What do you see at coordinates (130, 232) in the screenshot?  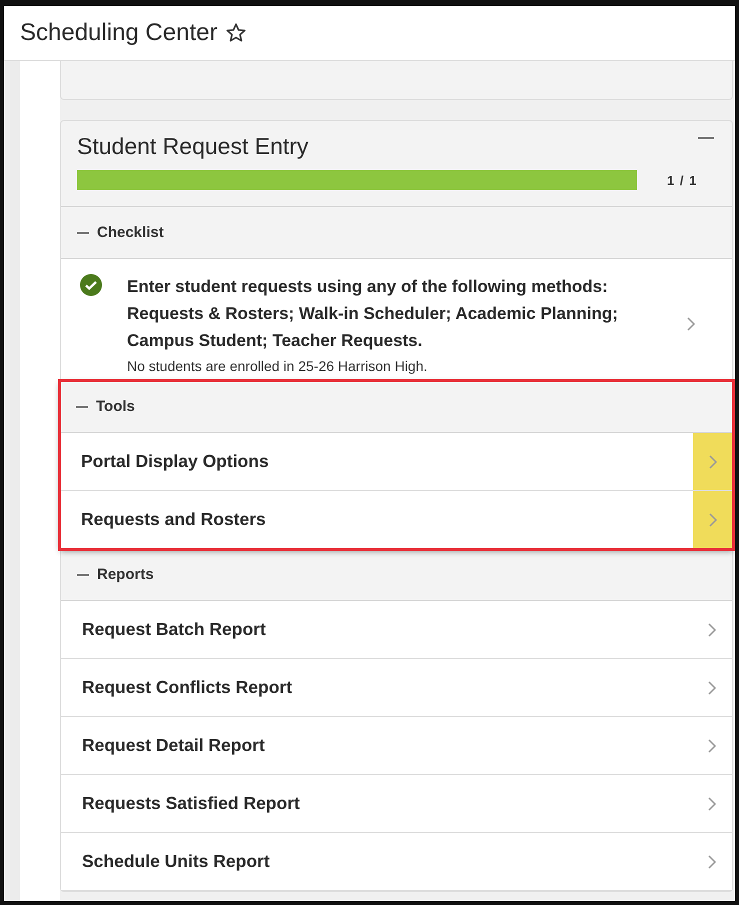 I see `section-heading: Checklist` at bounding box center [130, 232].